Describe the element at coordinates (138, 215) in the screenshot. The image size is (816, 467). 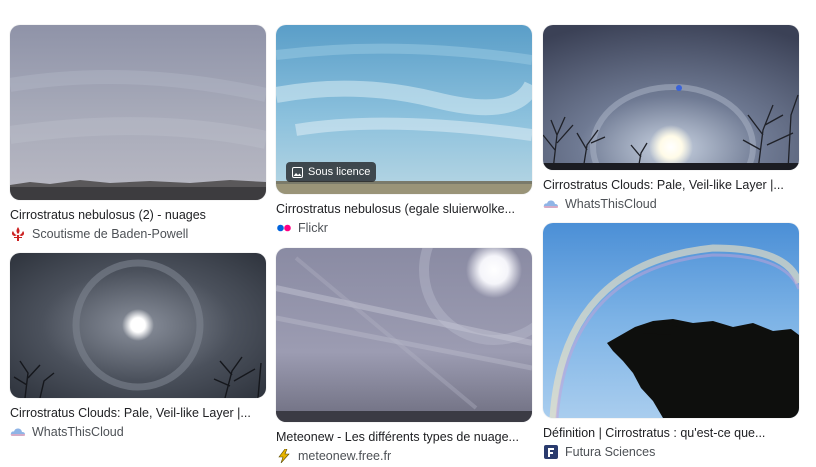
I see `result-title: Cirrostratus nebulosus (2) - nuages` at that location.